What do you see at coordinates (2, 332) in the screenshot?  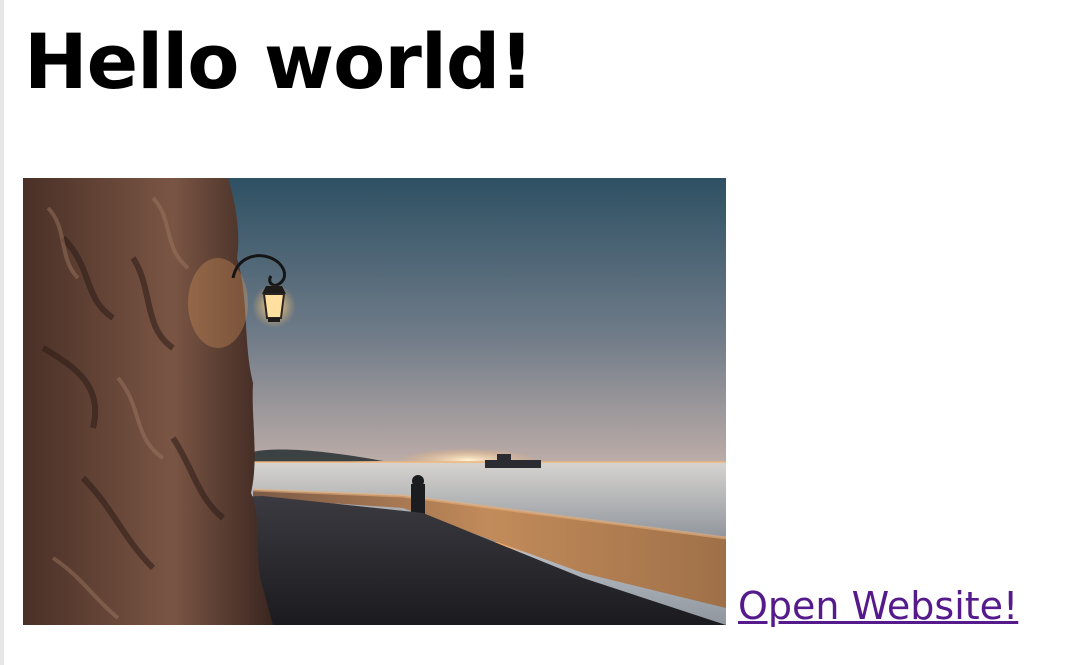 I see `window-left-border` at bounding box center [2, 332].